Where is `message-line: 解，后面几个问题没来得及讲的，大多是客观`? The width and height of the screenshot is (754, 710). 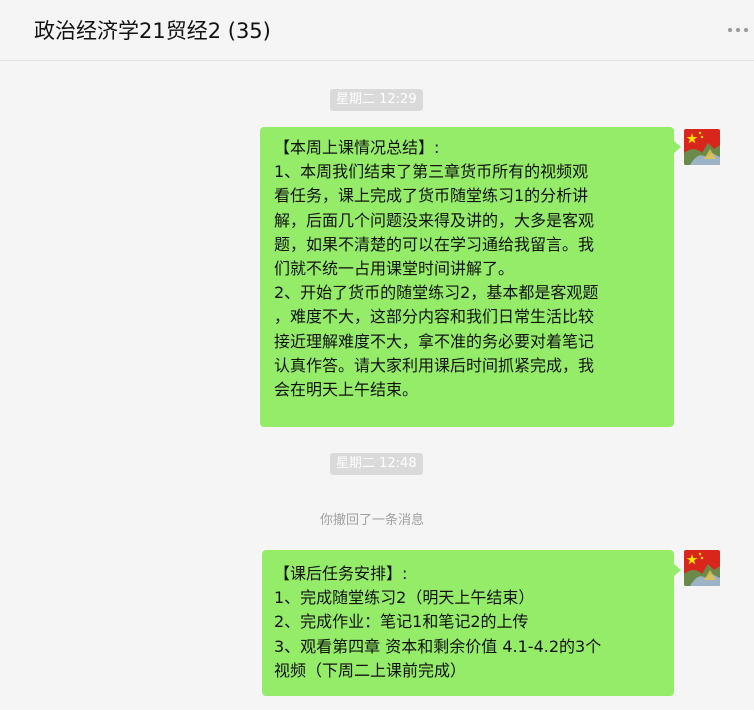 message-line: 解，后面几个问题没来得及讲的，大多是客观 is located at coordinates (434, 220).